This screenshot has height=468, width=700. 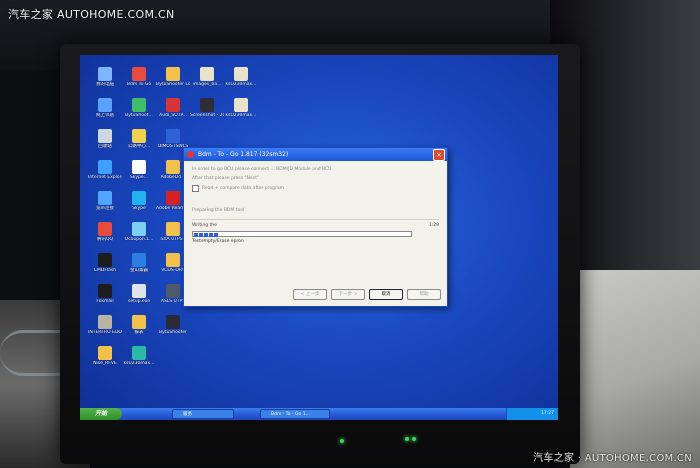 I want to click on desktop-icon: BytuShooter, so click(x=173, y=325).